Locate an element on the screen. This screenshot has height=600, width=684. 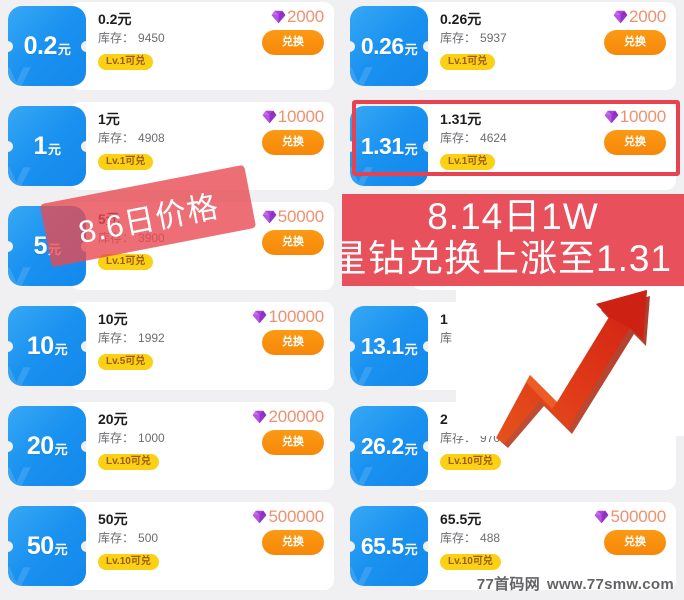
row-info: 10元 库存： 1992 Lv.5可兑 is located at coordinates (131, 340).